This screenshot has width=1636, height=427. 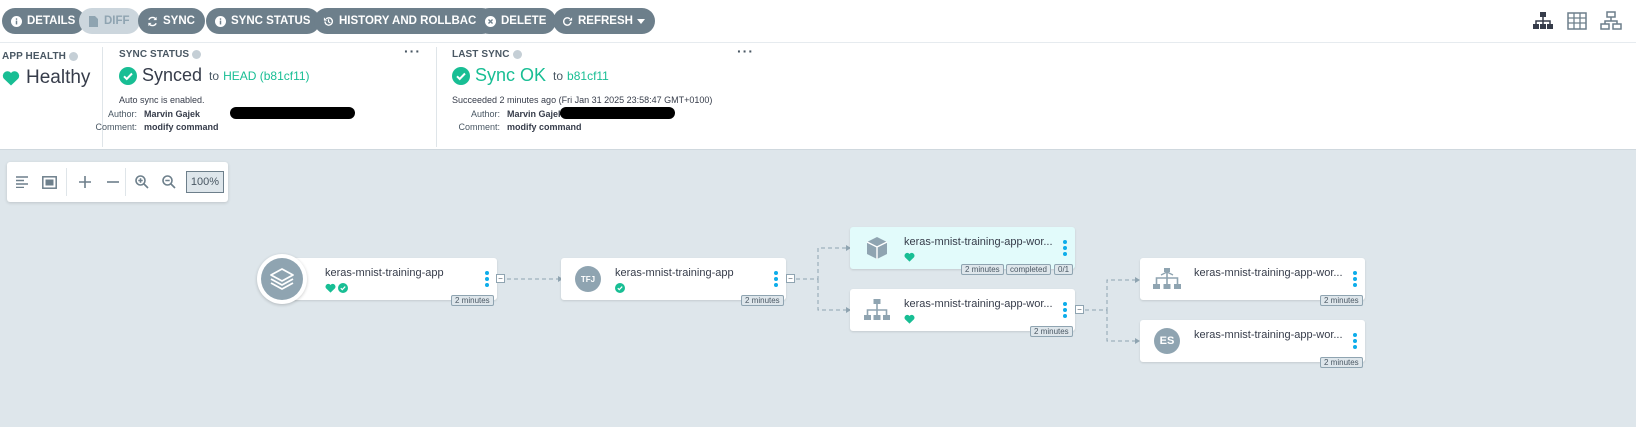 I want to click on svc-node-age-tag: 2 minutes, so click(x=1051, y=331).